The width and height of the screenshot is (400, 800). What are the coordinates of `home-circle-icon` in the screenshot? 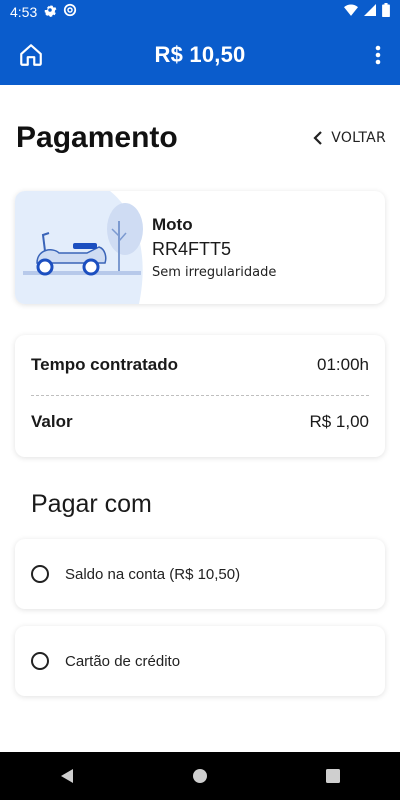 It's located at (199, 776).